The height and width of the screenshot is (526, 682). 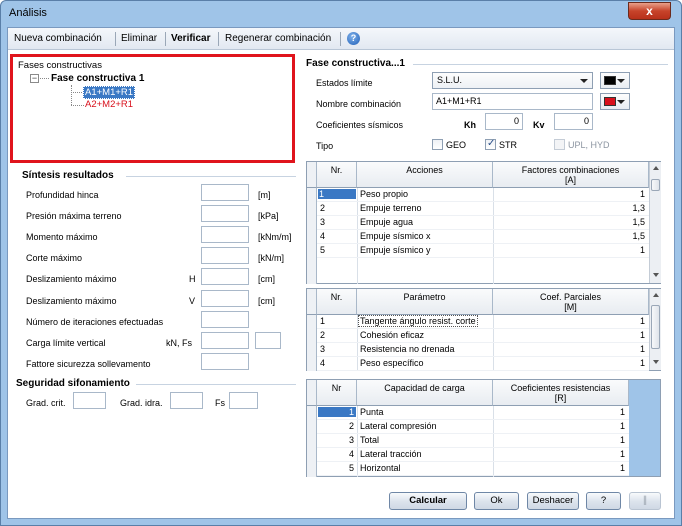 What do you see at coordinates (68, 175) in the screenshot?
I see `synthesis-title: Síntesis resultados` at bounding box center [68, 175].